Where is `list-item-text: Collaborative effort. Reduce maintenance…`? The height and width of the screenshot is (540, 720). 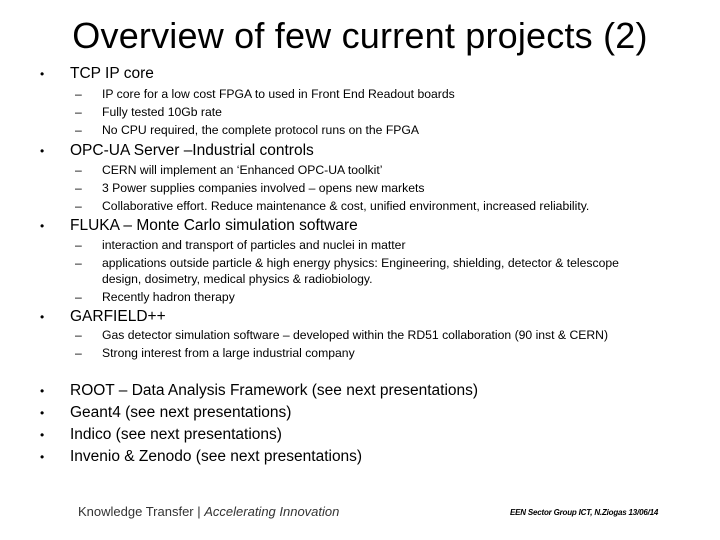 list-item-text: Collaborative effort. Reduce maintenance… is located at coordinates (346, 206).